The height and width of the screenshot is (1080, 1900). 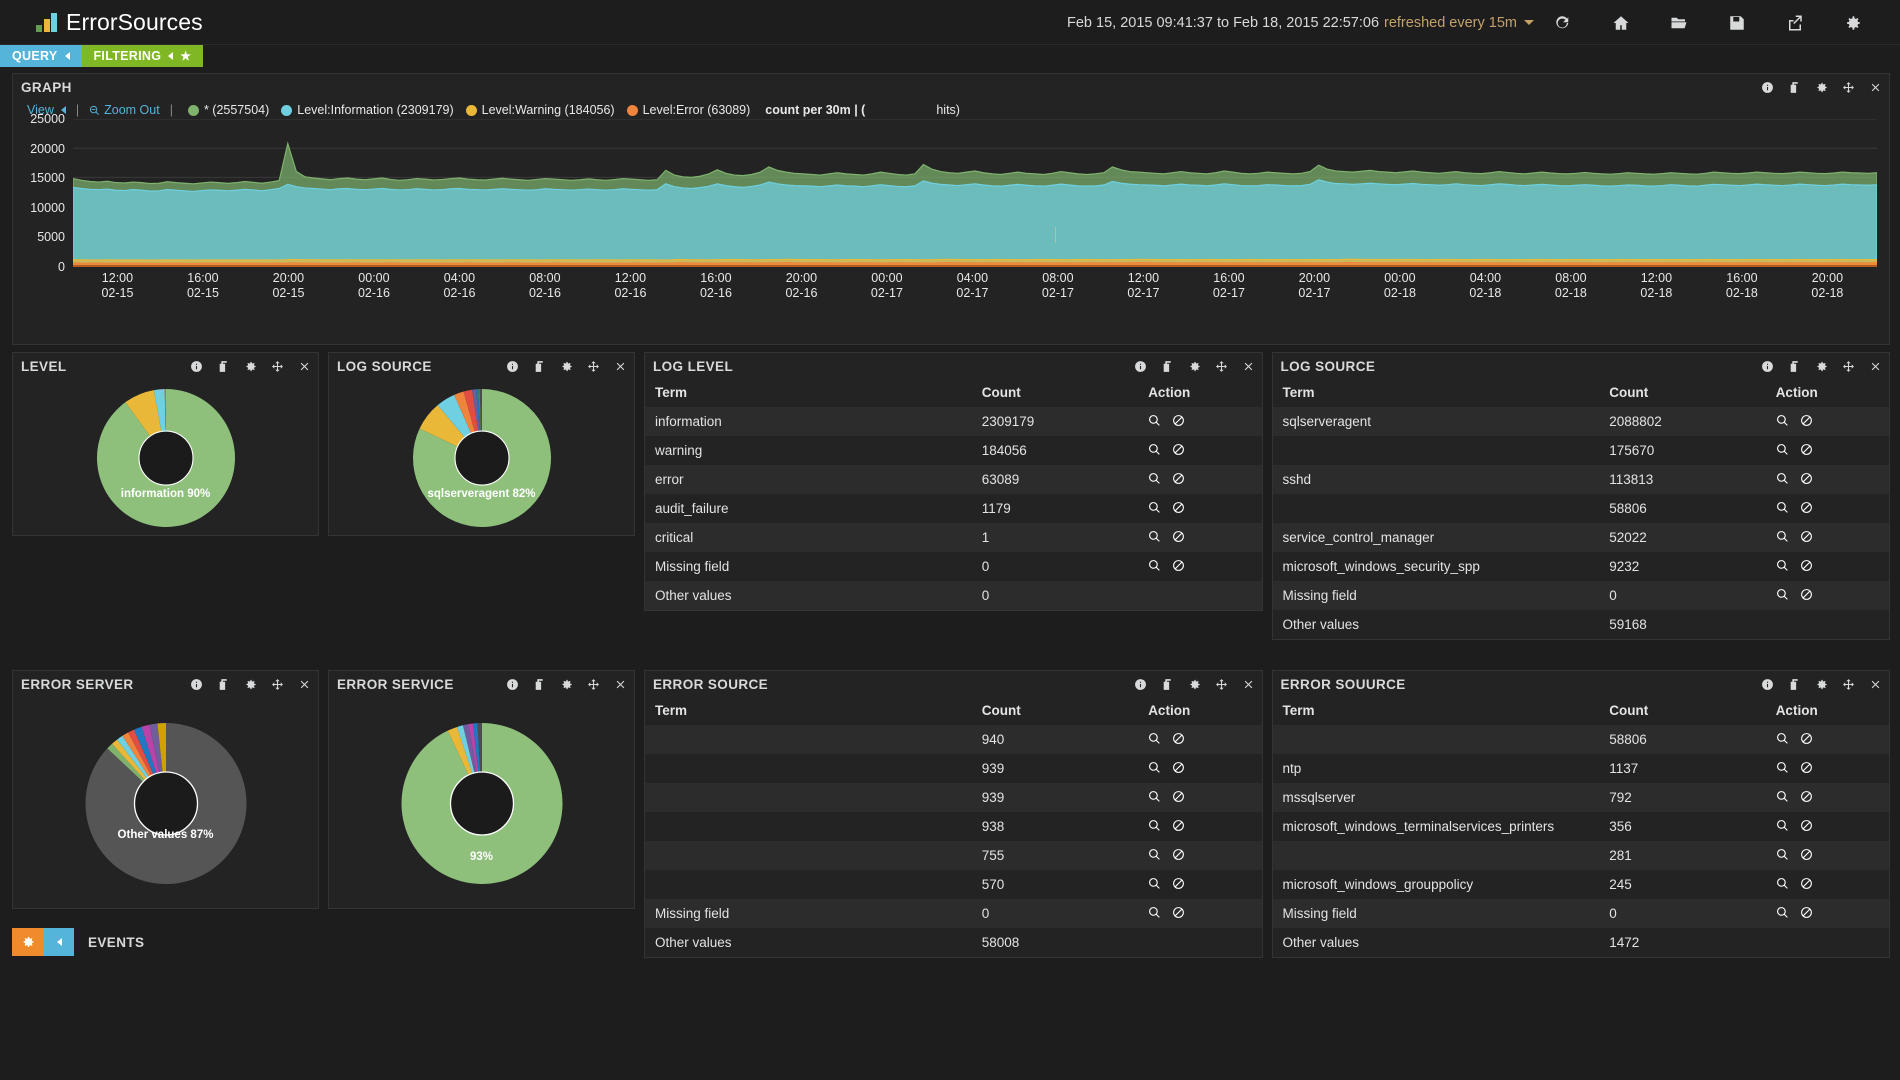 I want to click on table-row: mssqlserver 792, so click(x=1580, y=797).